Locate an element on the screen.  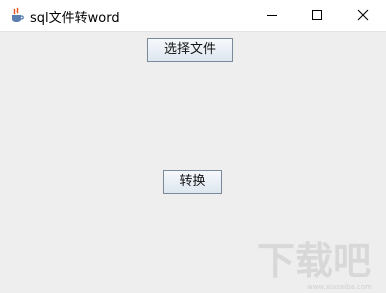
java-cup-icon is located at coordinates (17, 15).